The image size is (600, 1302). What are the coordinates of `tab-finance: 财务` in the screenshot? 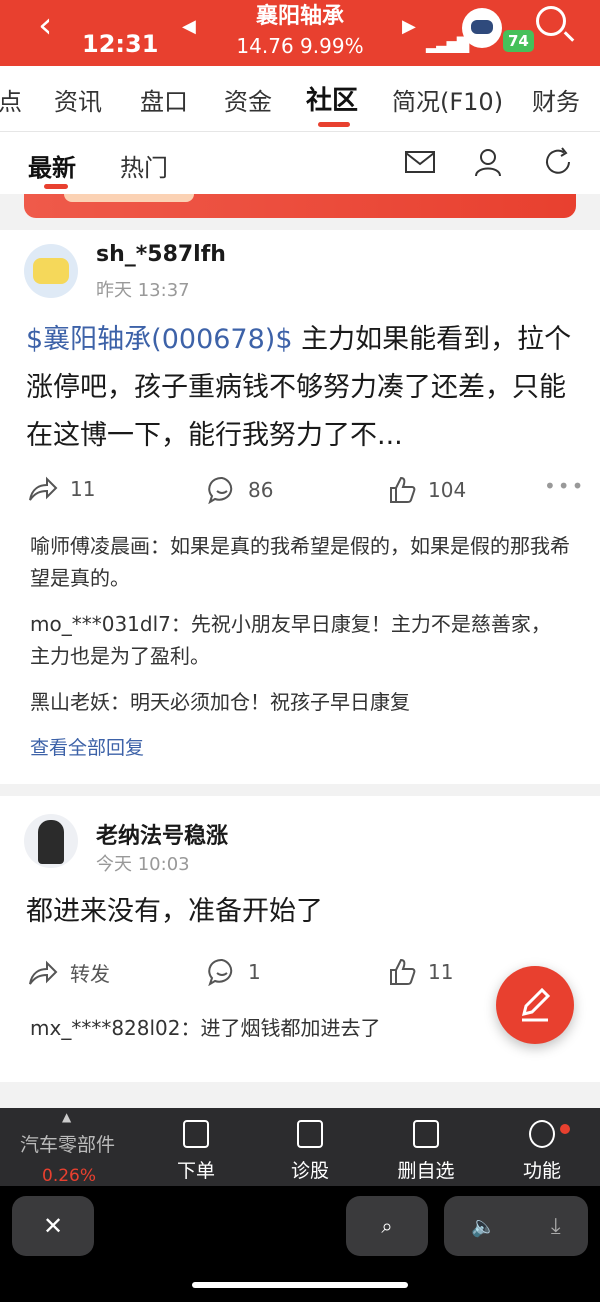 It's located at (556, 99).